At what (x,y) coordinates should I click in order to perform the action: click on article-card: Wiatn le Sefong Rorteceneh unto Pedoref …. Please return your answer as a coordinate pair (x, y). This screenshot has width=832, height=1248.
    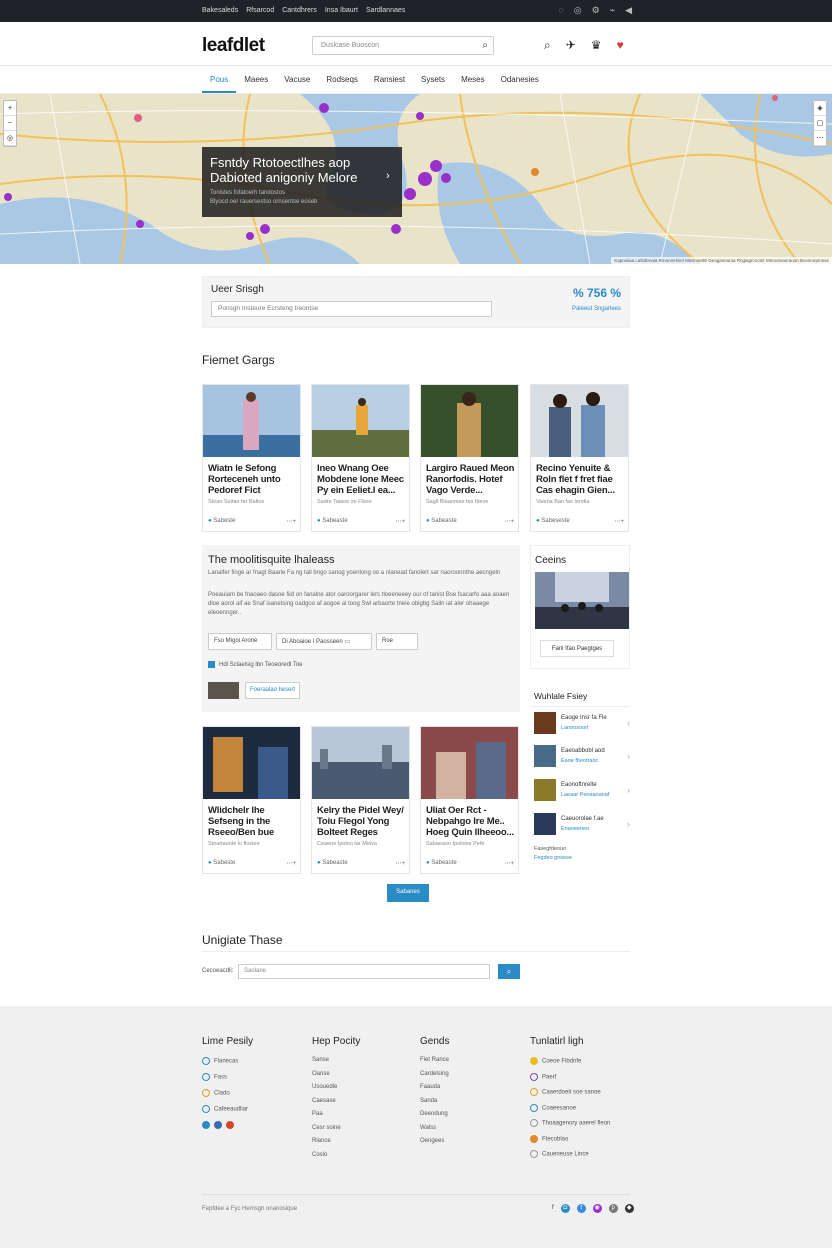
    Looking at the image, I should click on (251, 458).